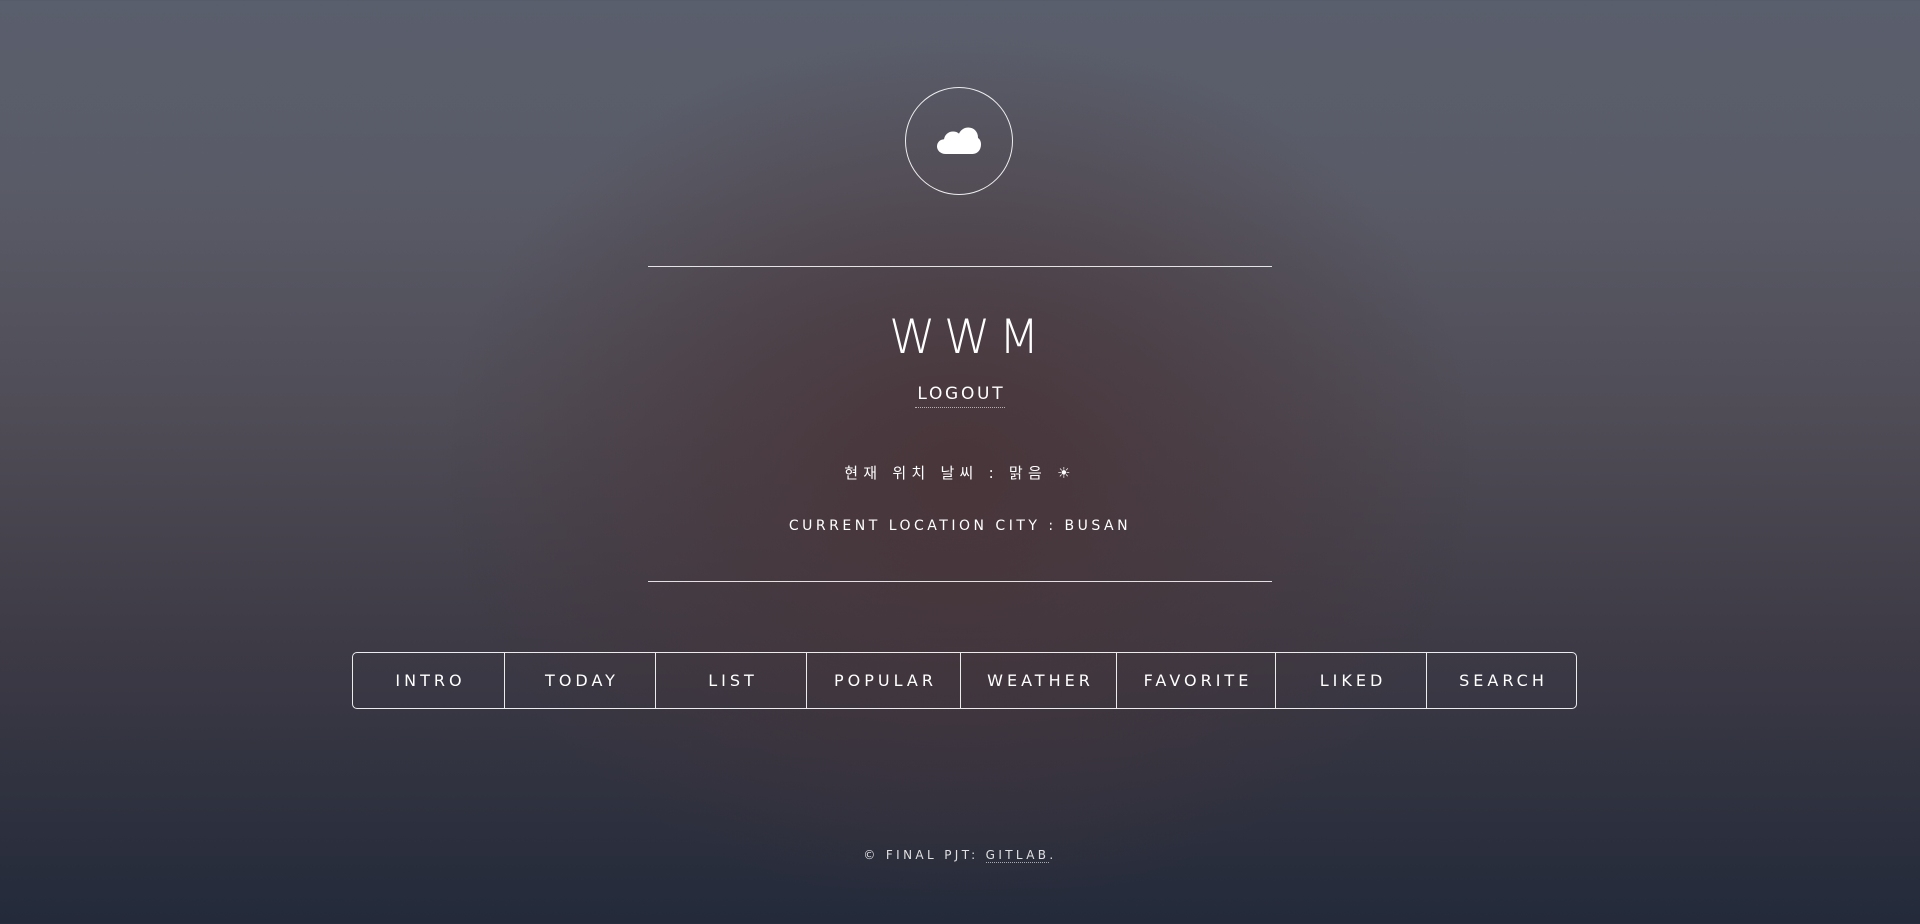 The height and width of the screenshot is (924, 1920). Describe the element at coordinates (960, 581) in the screenshot. I see `header-divider-bottom` at that location.